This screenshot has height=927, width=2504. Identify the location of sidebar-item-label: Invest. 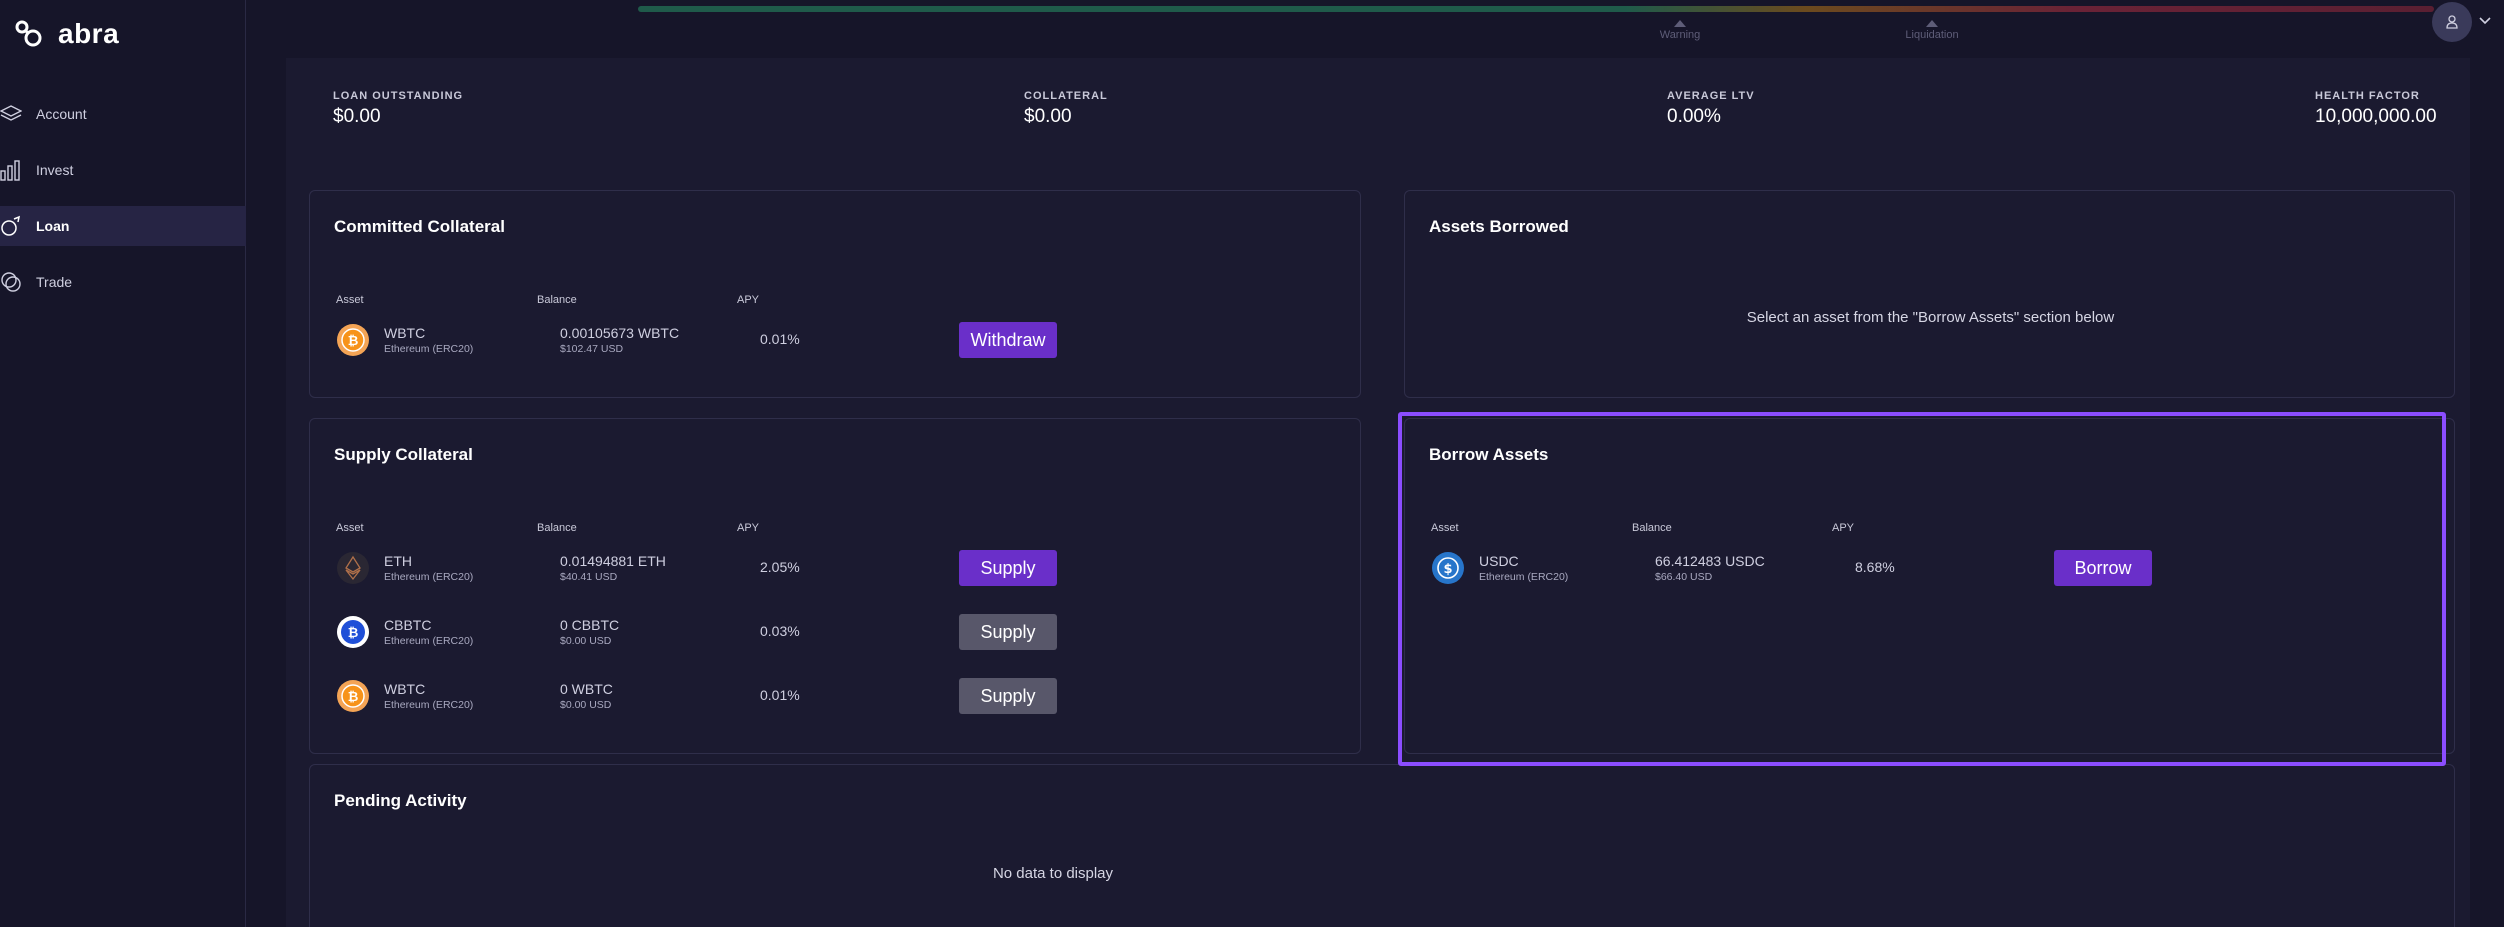
(55, 170).